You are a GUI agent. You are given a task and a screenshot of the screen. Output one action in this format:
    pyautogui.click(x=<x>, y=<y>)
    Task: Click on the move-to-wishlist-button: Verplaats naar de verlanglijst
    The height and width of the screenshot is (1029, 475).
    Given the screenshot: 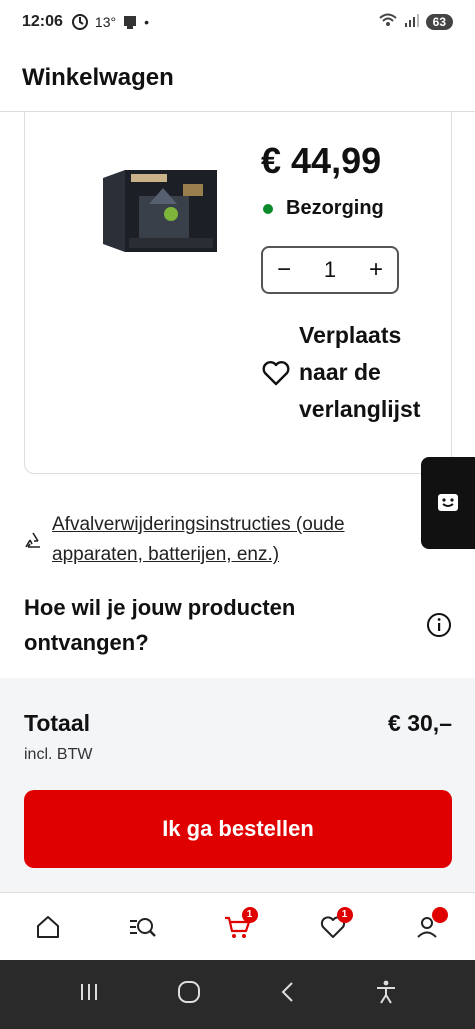 What is the action you would take?
    pyautogui.click(x=350, y=372)
    